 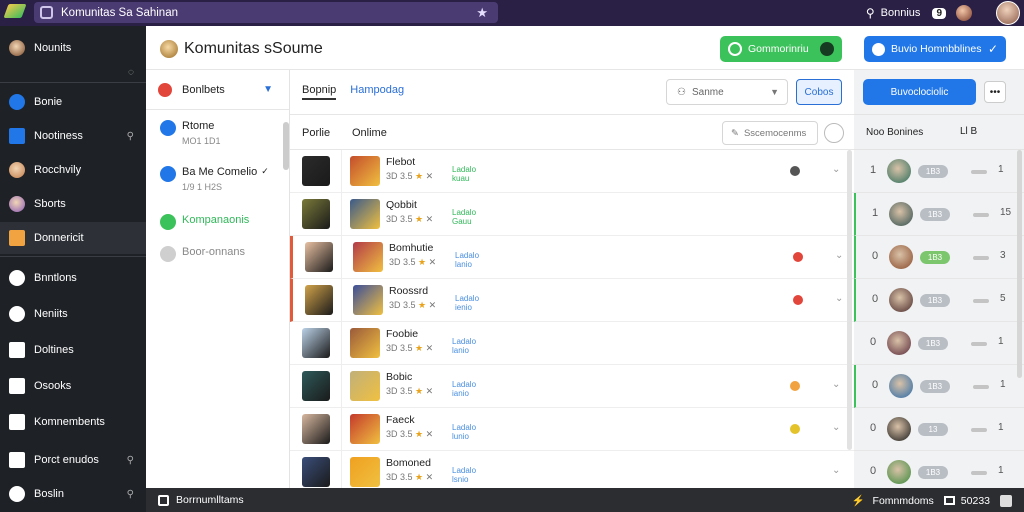 I want to click on column-header-online: Onlime, so click(x=369, y=133).